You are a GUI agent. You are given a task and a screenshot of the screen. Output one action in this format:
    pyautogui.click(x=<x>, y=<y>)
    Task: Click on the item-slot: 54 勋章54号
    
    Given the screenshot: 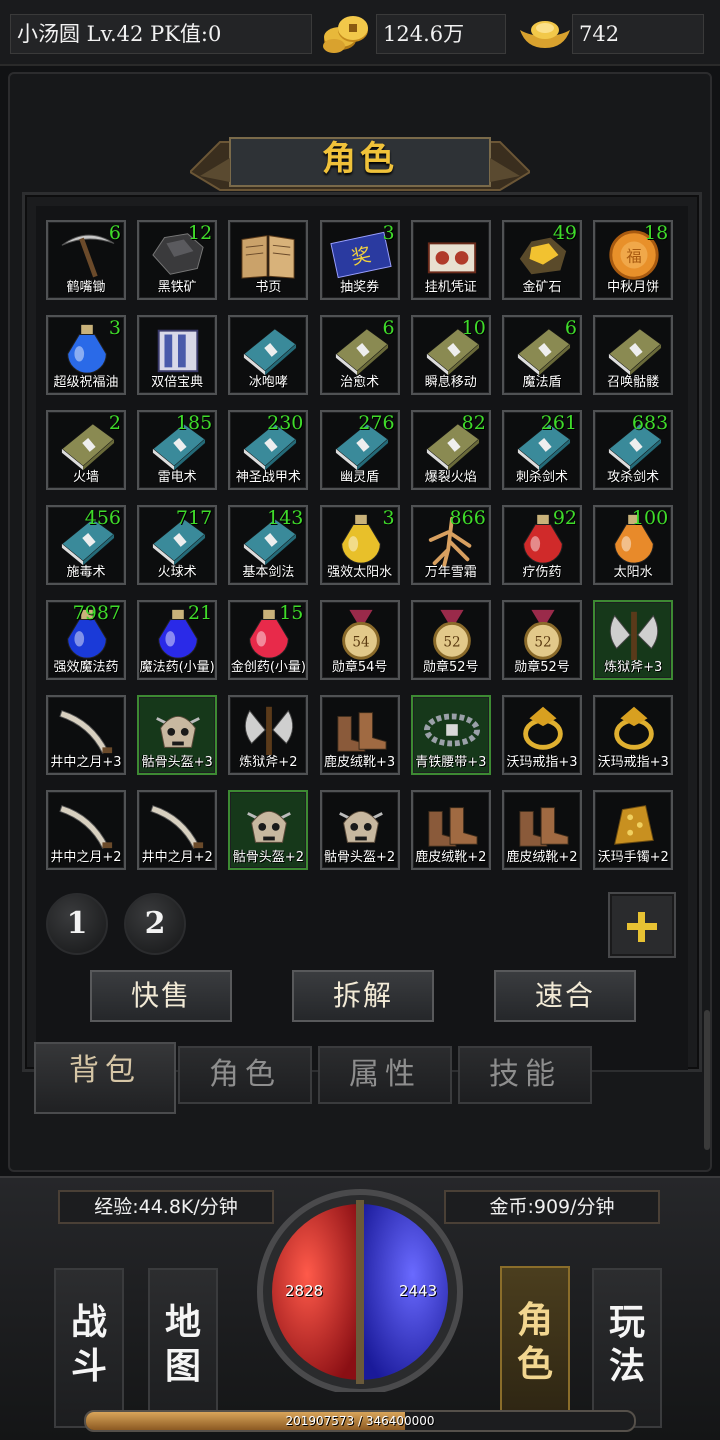 What is the action you would take?
    pyautogui.click(x=359, y=640)
    